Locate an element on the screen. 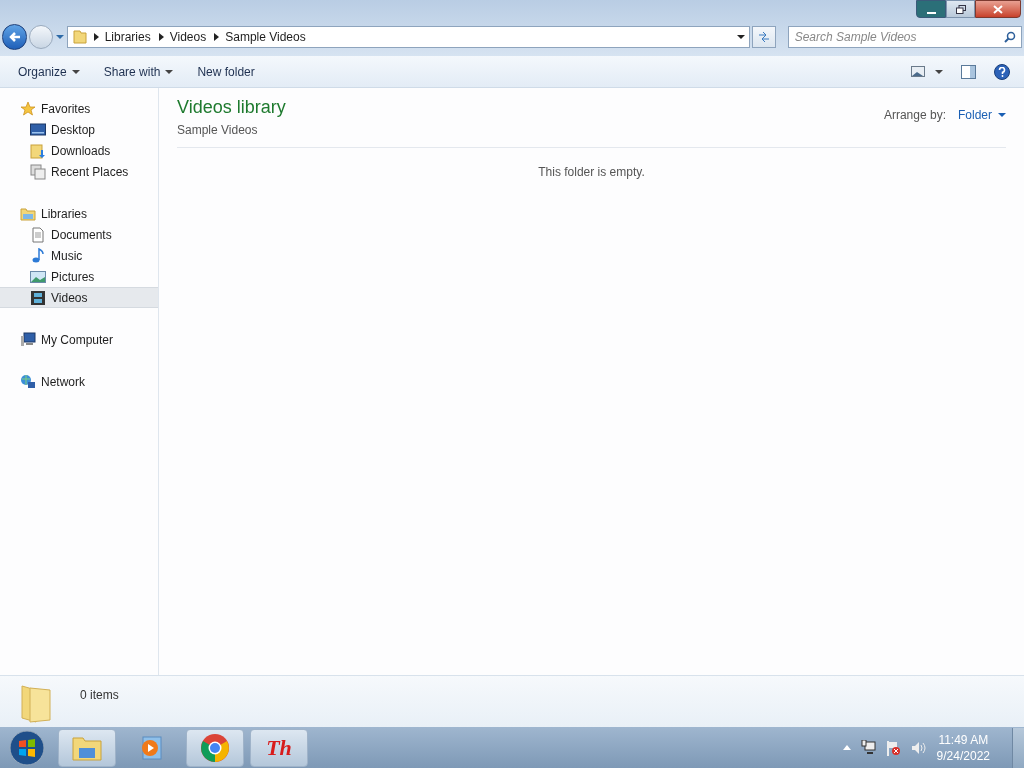 Image resolution: width=1024 pixels, height=768 pixels. show-hidden-icons-icon is located at coordinates (846, 747).